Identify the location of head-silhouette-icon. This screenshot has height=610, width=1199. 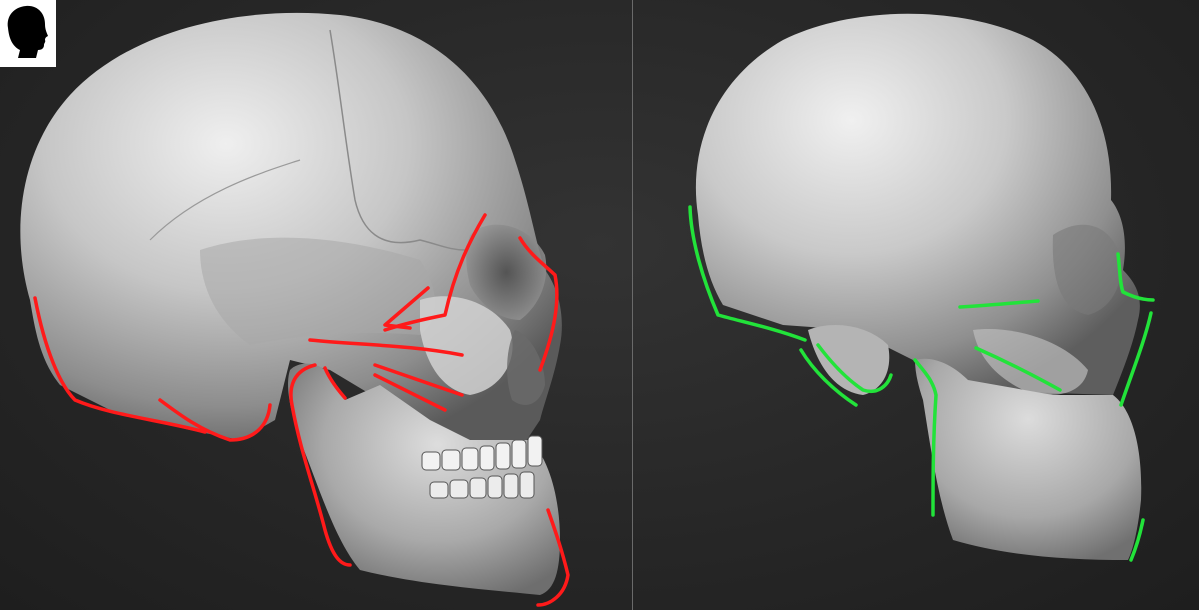
(27, 31).